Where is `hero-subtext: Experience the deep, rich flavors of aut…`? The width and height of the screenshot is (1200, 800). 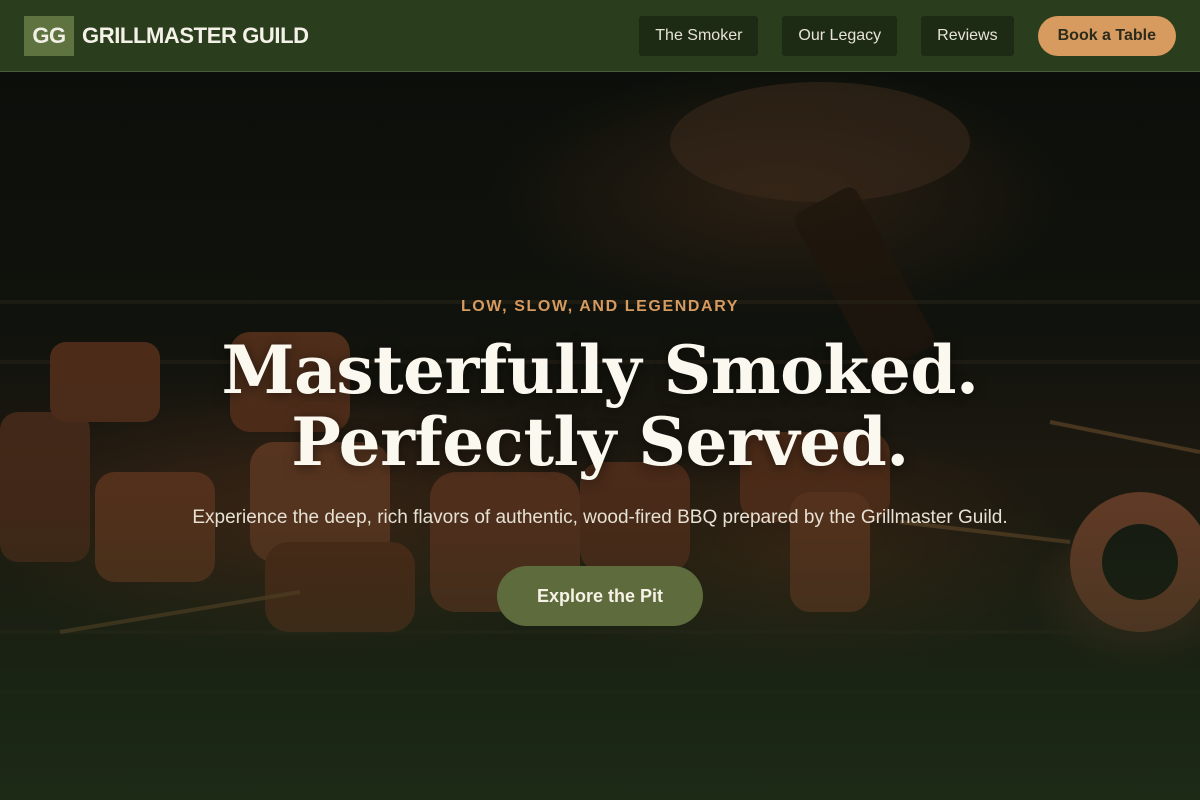
hero-subtext: Experience the deep, rich flavors of aut… is located at coordinates (600, 517).